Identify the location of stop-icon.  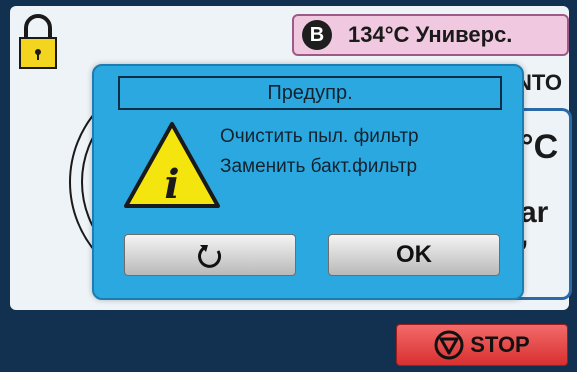
(449, 345).